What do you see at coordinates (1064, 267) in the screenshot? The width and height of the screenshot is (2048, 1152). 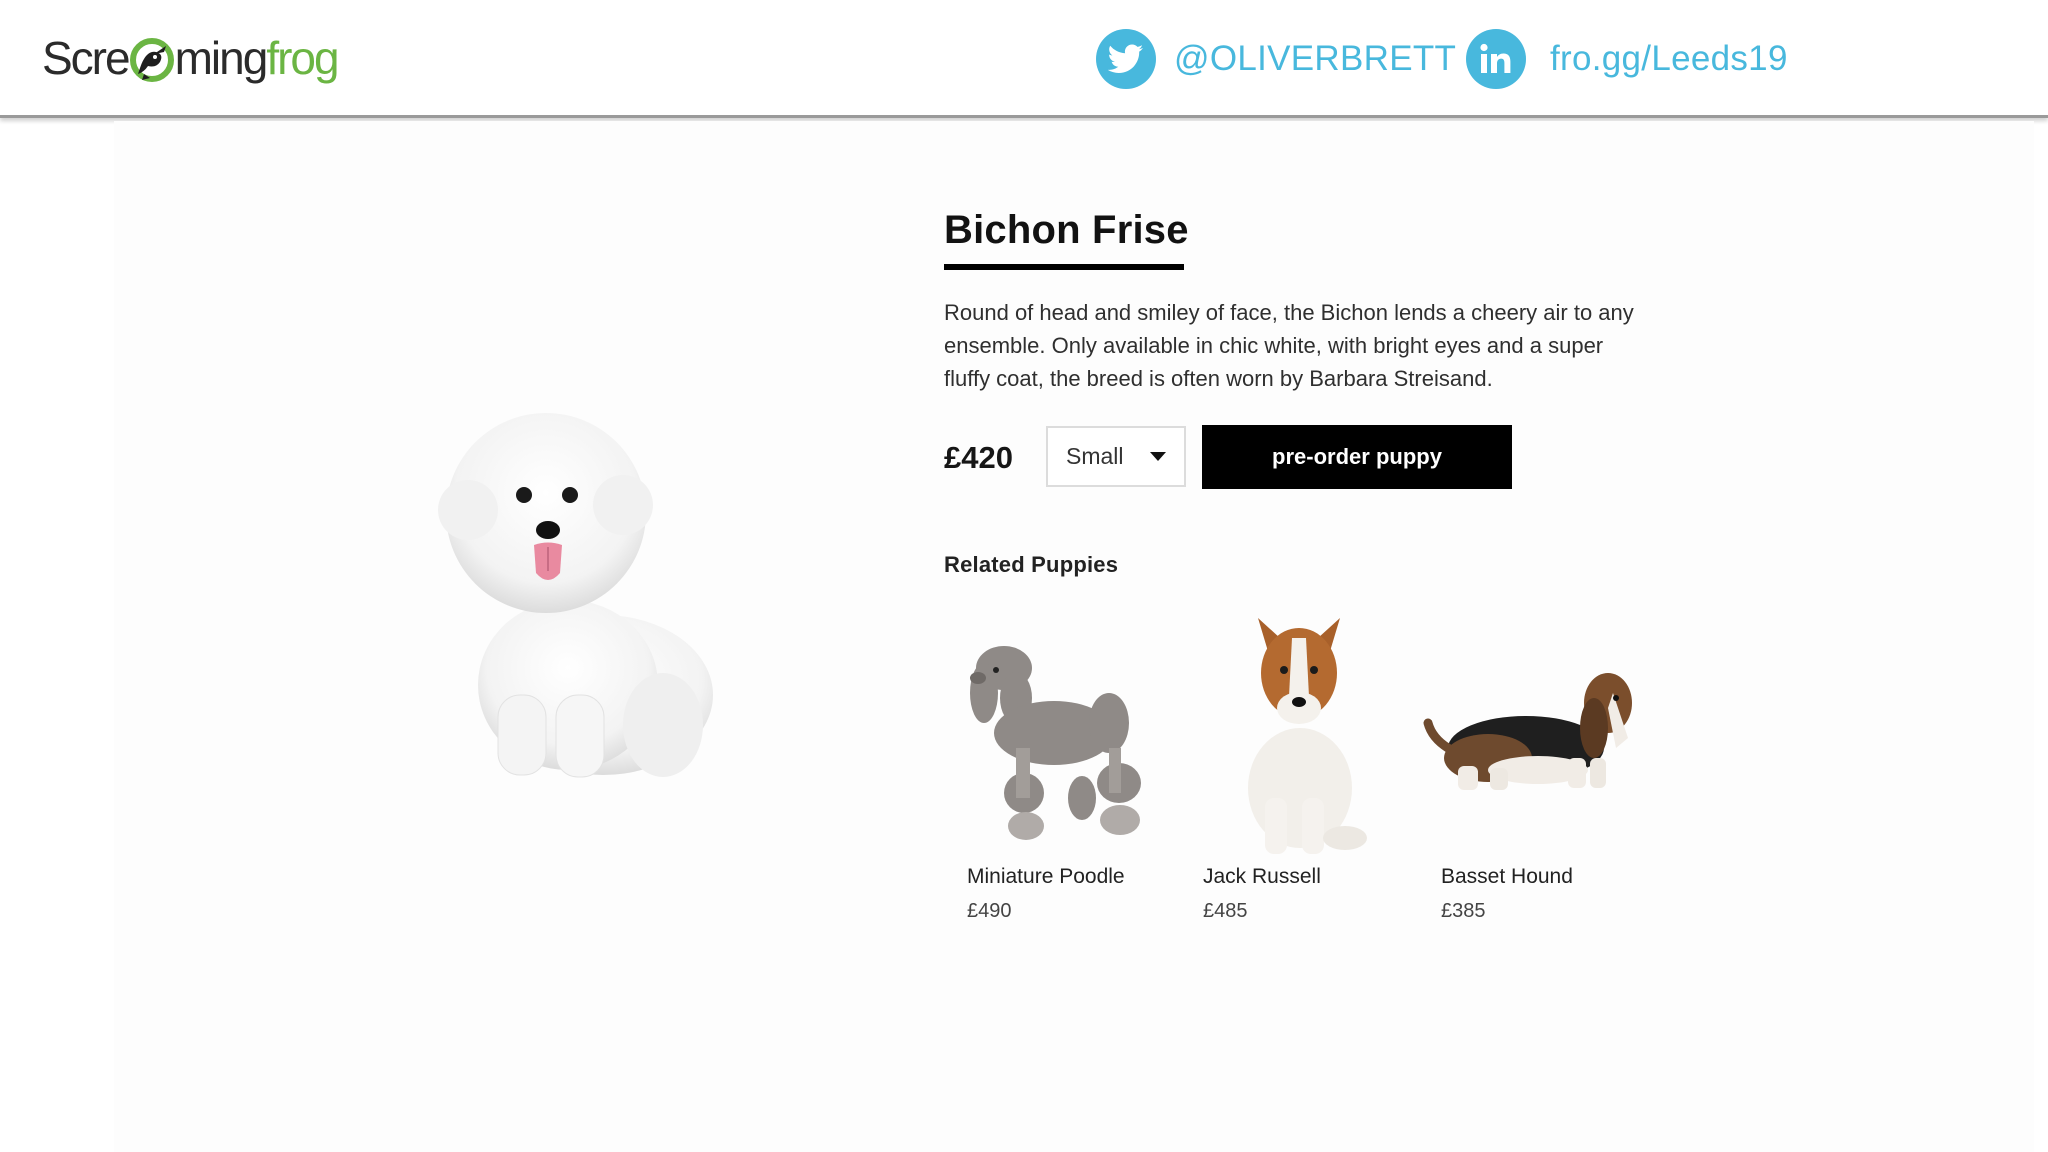 I see `title-underline` at bounding box center [1064, 267].